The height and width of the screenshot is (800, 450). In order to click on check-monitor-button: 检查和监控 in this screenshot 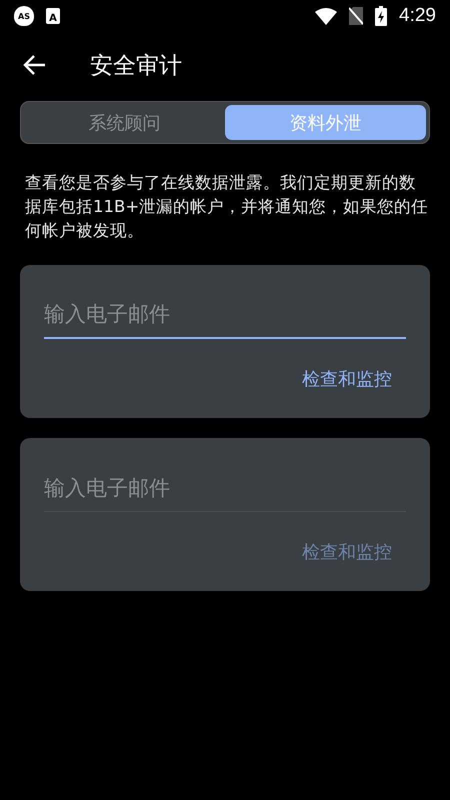, I will do `click(347, 379)`.